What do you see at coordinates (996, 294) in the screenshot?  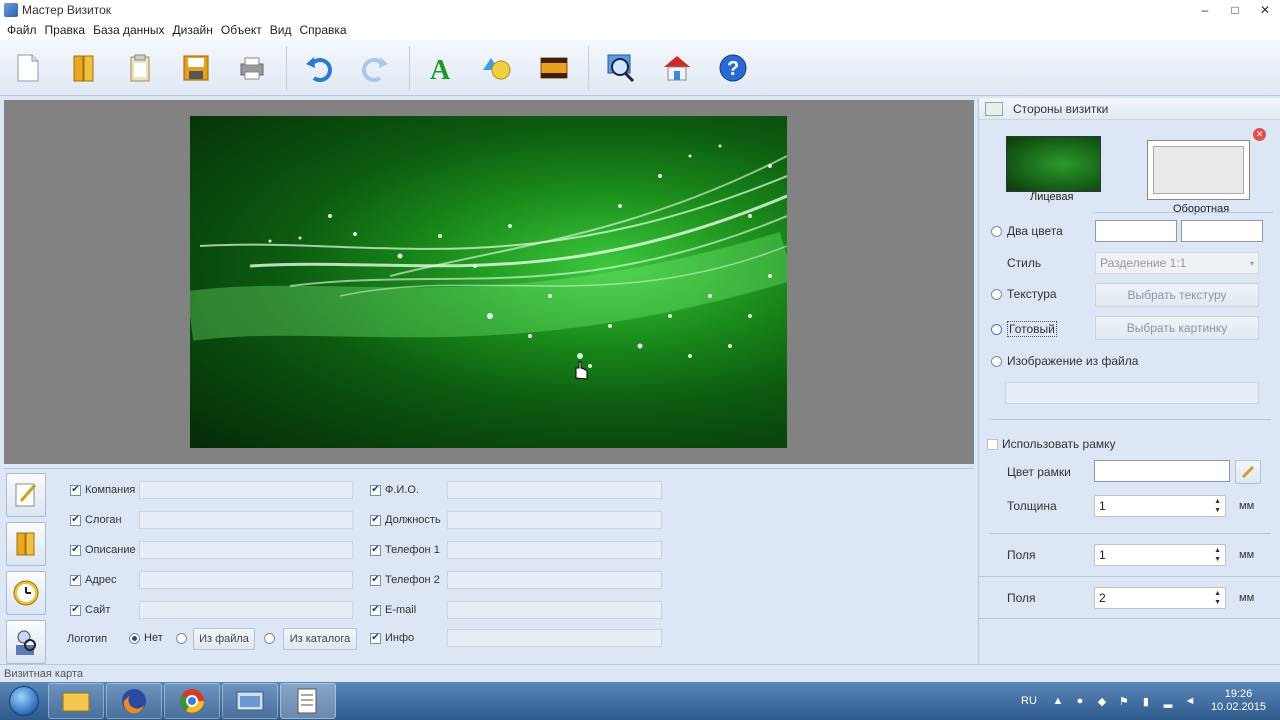 I see `texture-radio` at bounding box center [996, 294].